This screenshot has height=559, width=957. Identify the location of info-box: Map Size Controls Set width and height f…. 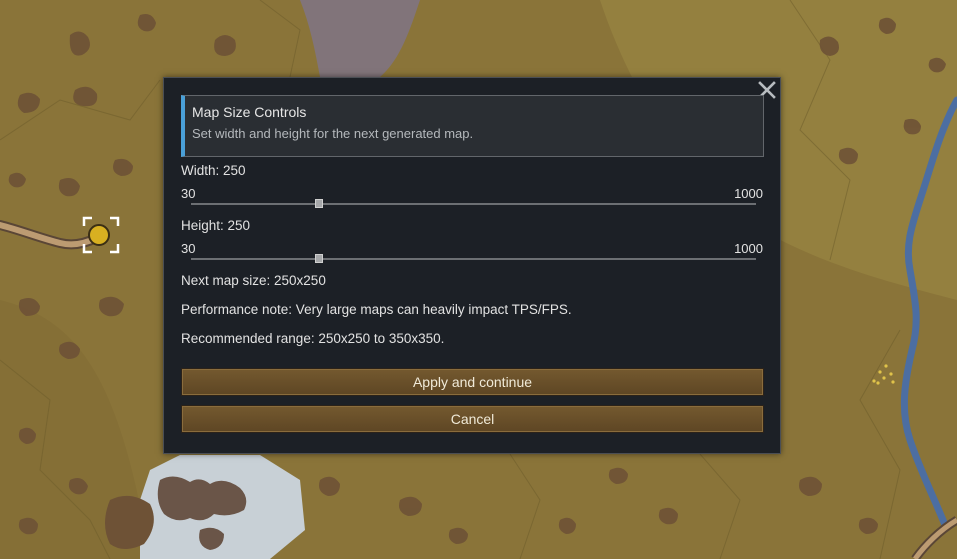
(472, 126).